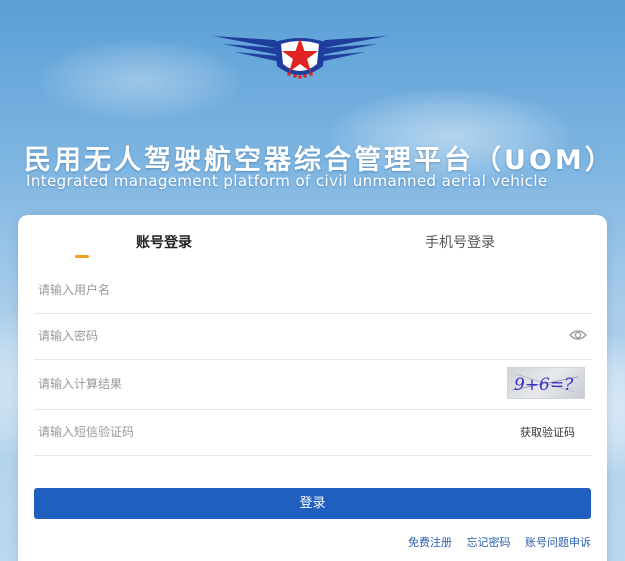 The height and width of the screenshot is (561, 625). Describe the element at coordinates (258, 384) in the screenshot. I see `captcha-input` at that location.